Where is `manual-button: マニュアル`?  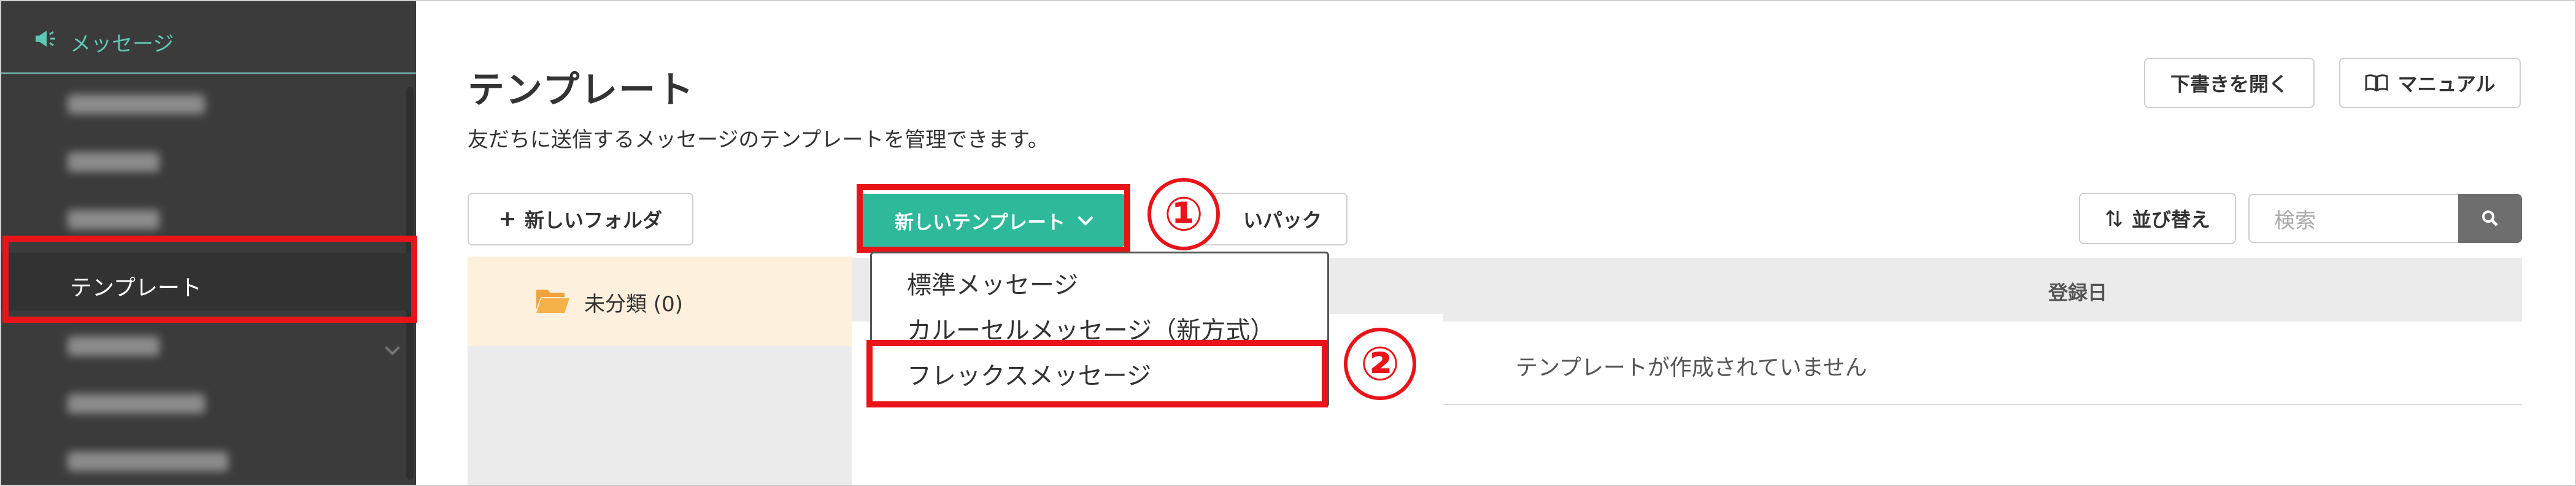
manual-button: マニュアル is located at coordinates (2430, 83).